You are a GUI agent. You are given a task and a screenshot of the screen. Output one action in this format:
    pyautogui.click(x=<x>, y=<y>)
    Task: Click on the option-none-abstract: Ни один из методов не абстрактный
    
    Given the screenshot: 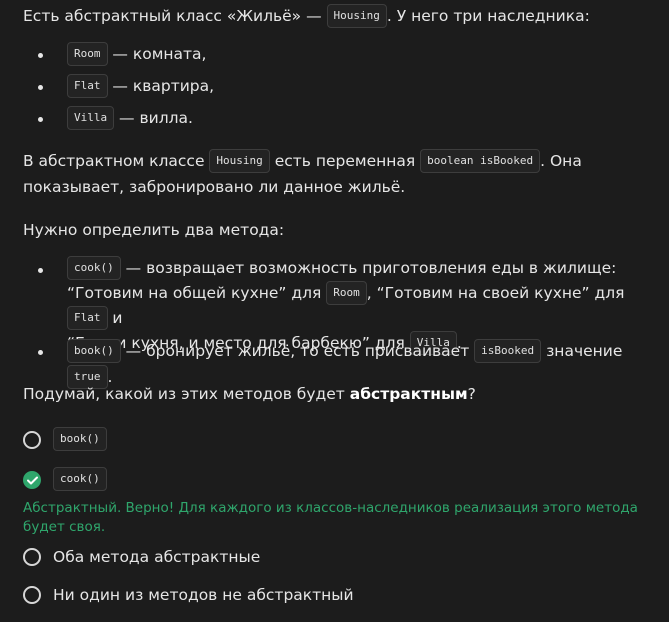 What is the action you would take?
    pyautogui.click(x=188, y=595)
    